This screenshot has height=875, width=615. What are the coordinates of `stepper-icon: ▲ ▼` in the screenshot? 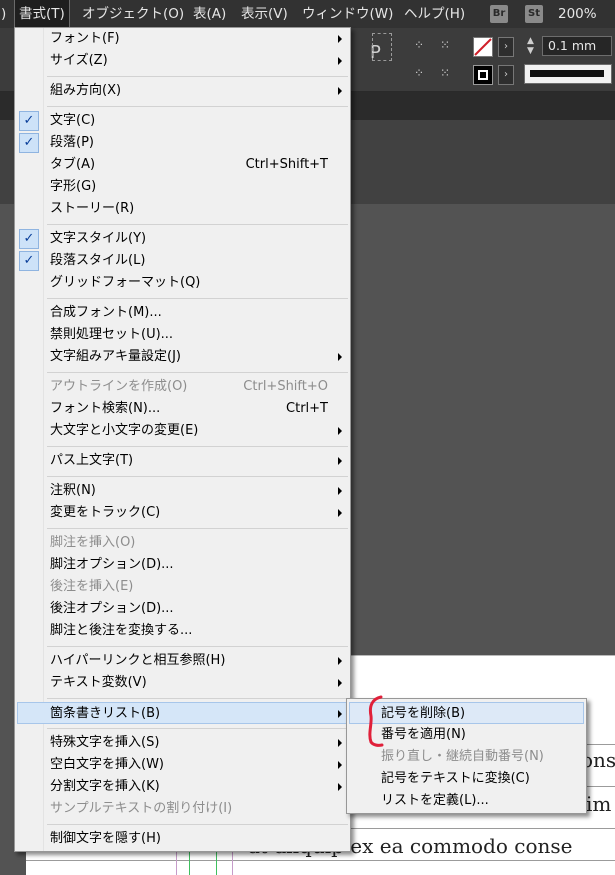 It's located at (530, 46).